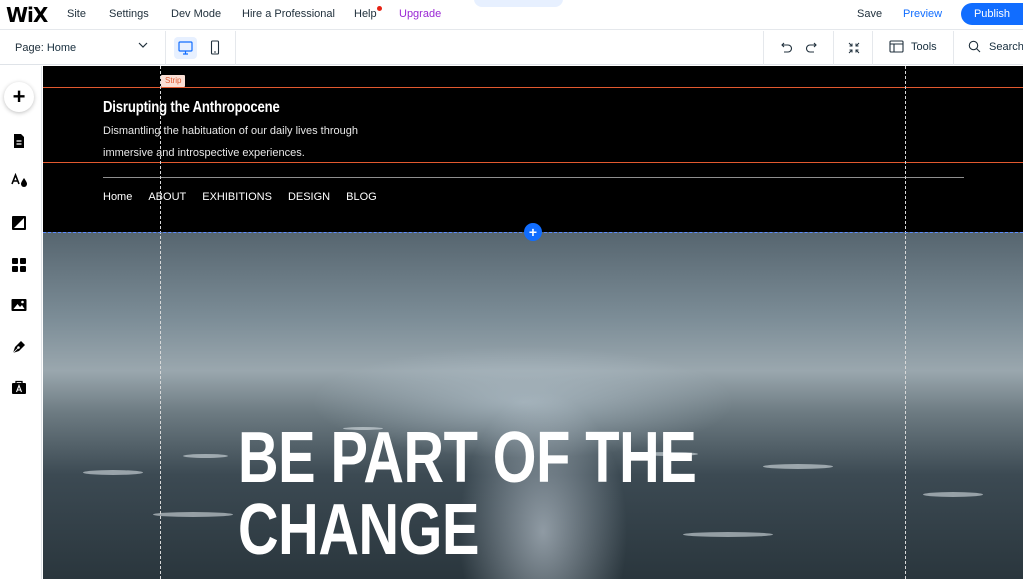  Describe the element at coordinates (533, 162) in the screenshot. I see `strip-border-bottom` at that location.